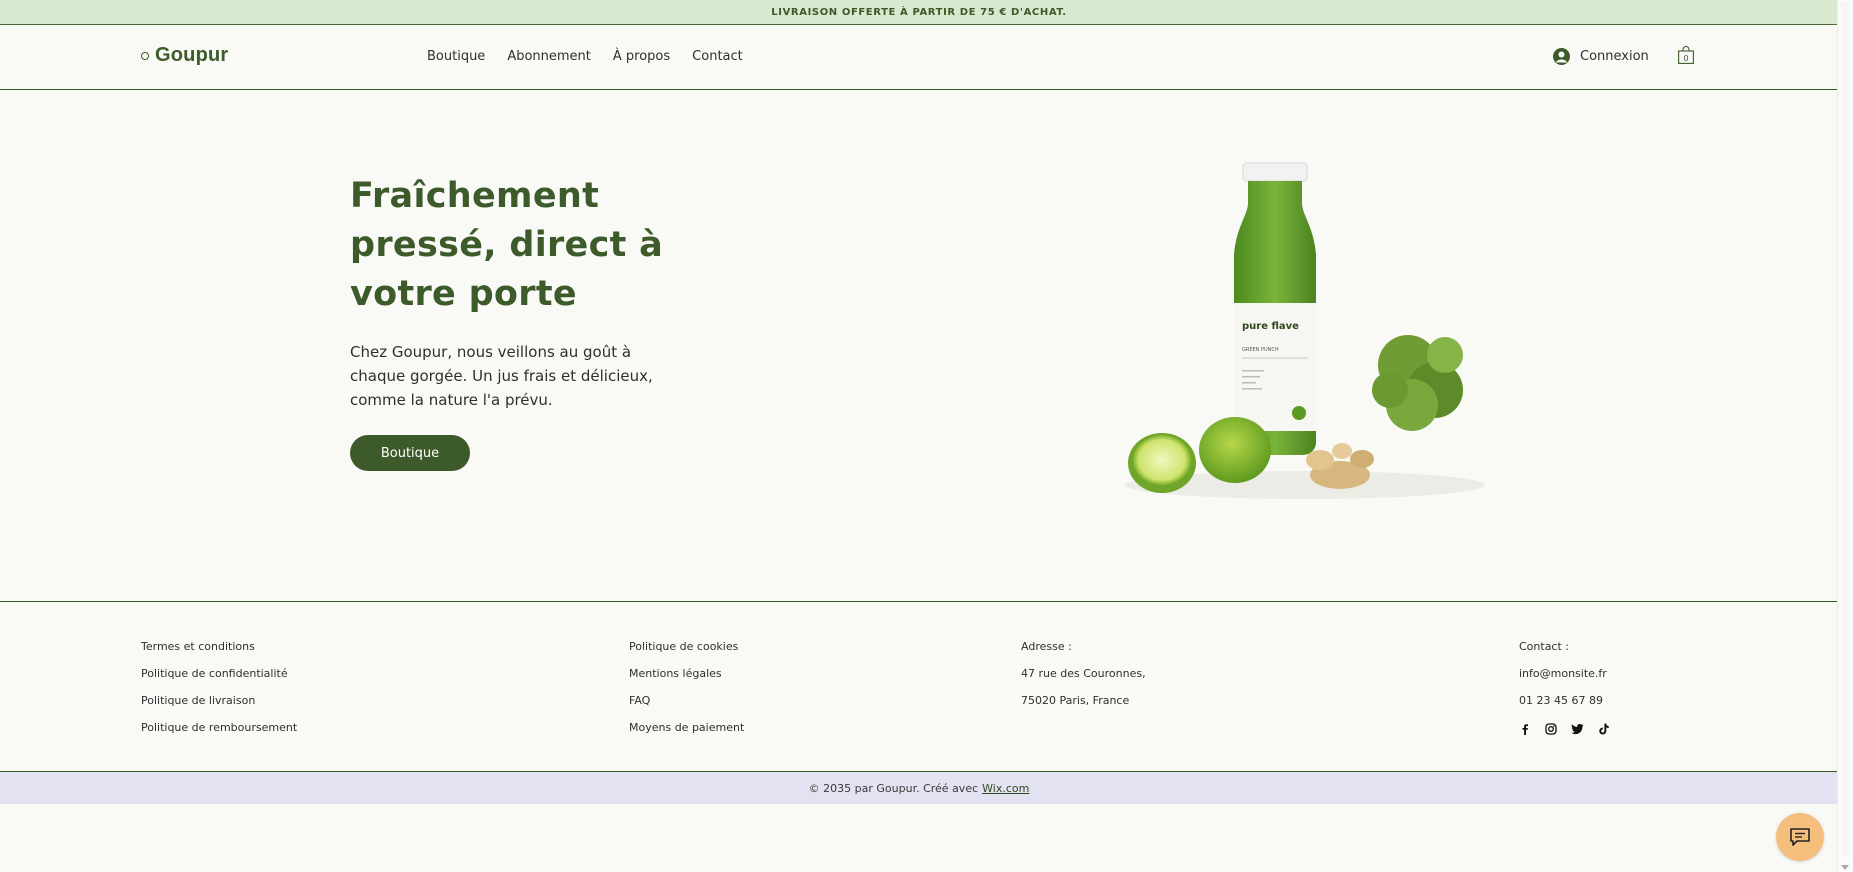 The height and width of the screenshot is (872, 1853). Describe the element at coordinates (1525, 729) in the screenshot. I see `facebook-icon` at that location.